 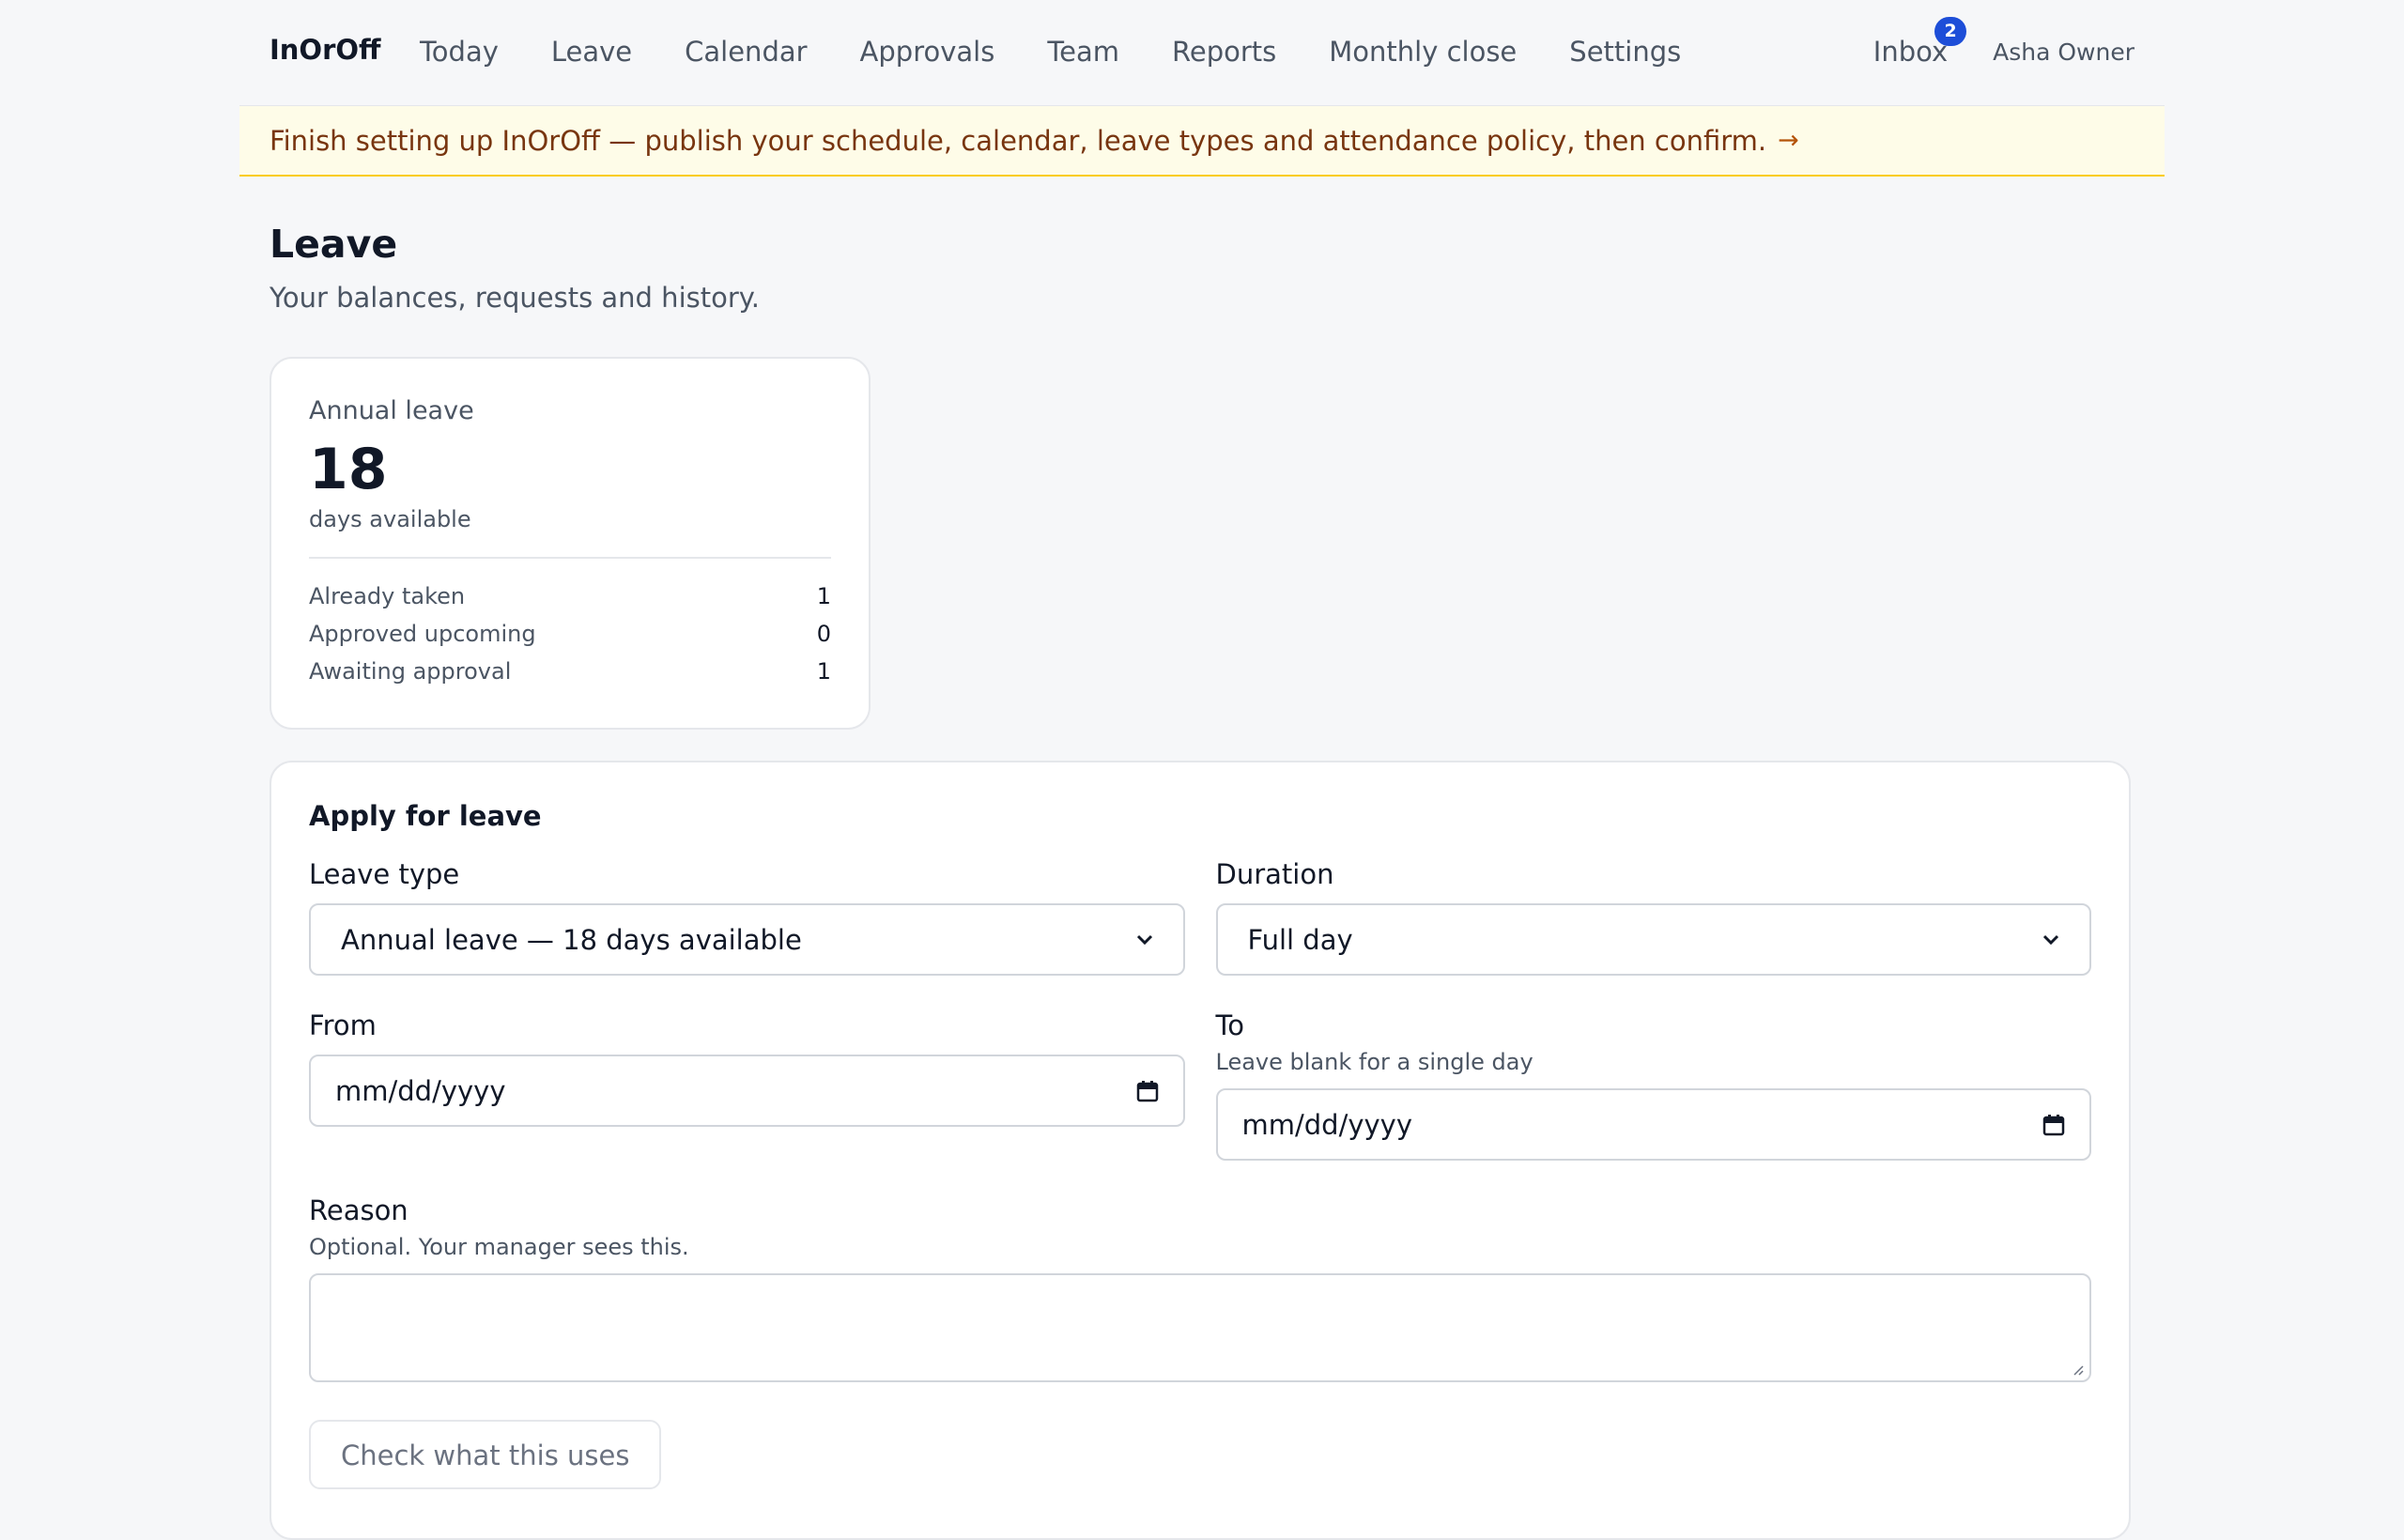 What do you see at coordinates (515, 298) in the screenshot?
I see `page-subtitle: Your balances, requests and history.` at bounding box center [515, 298].